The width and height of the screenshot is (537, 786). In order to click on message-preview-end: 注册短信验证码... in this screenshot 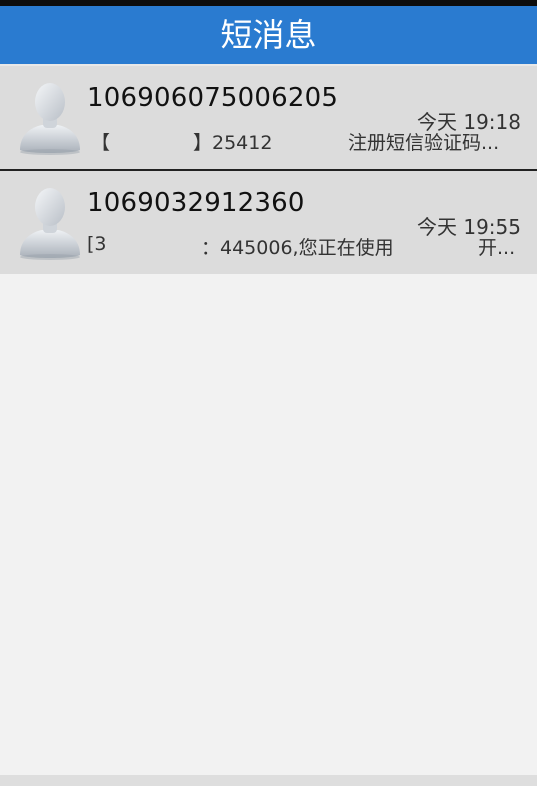, I will do `click(424, 143)`.